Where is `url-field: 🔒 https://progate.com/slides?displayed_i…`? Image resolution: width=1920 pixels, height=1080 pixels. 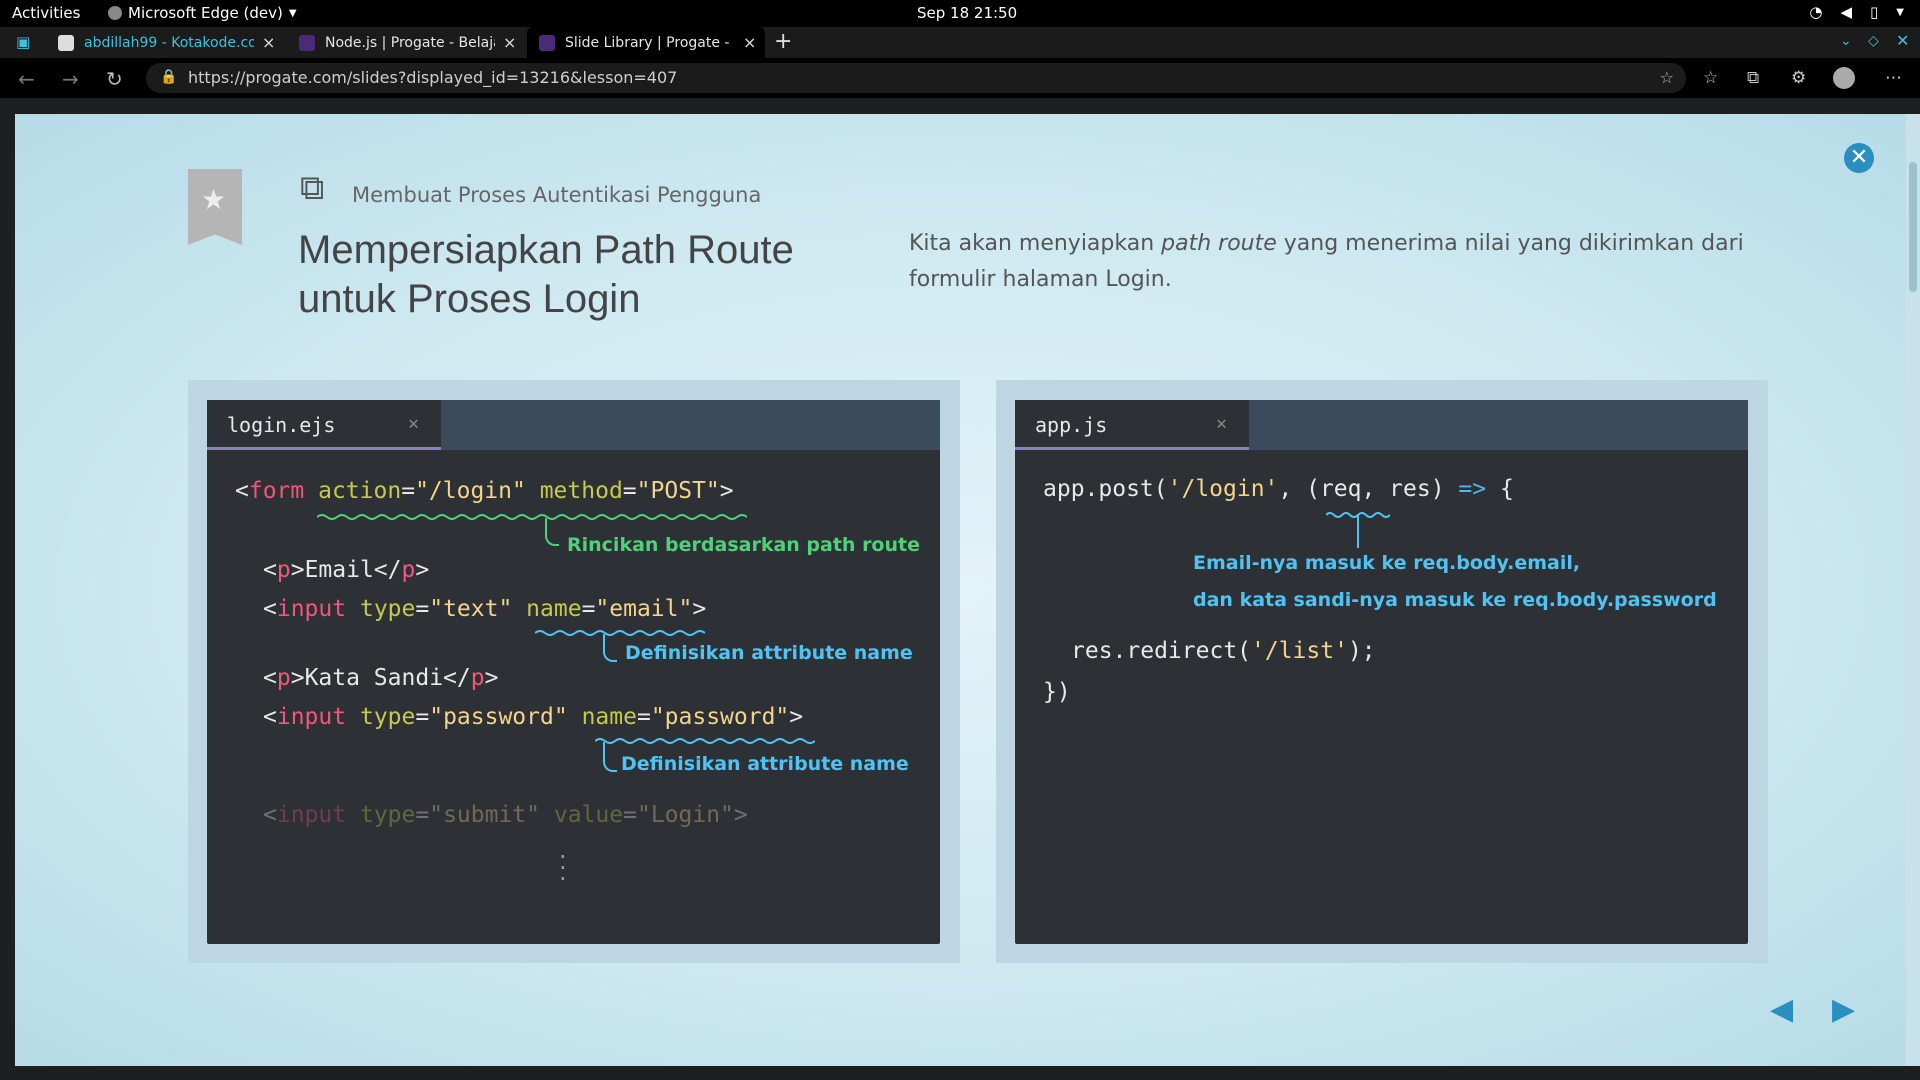
url-field: 🔒 https://progate.com/slides?displayed_i… is located at coordinates (916, 78).